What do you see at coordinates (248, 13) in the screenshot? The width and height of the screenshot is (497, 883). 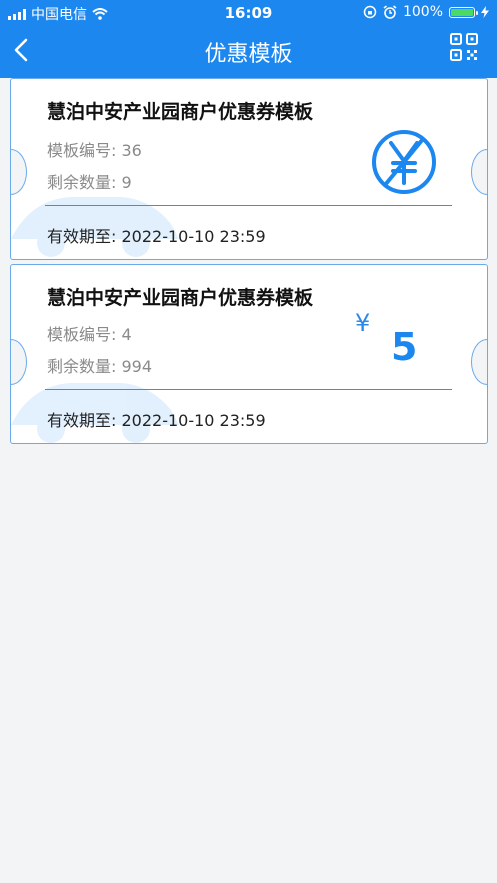 I see `status-bar: 中国电信 16:09 100%` at bounding box center [248, 13].